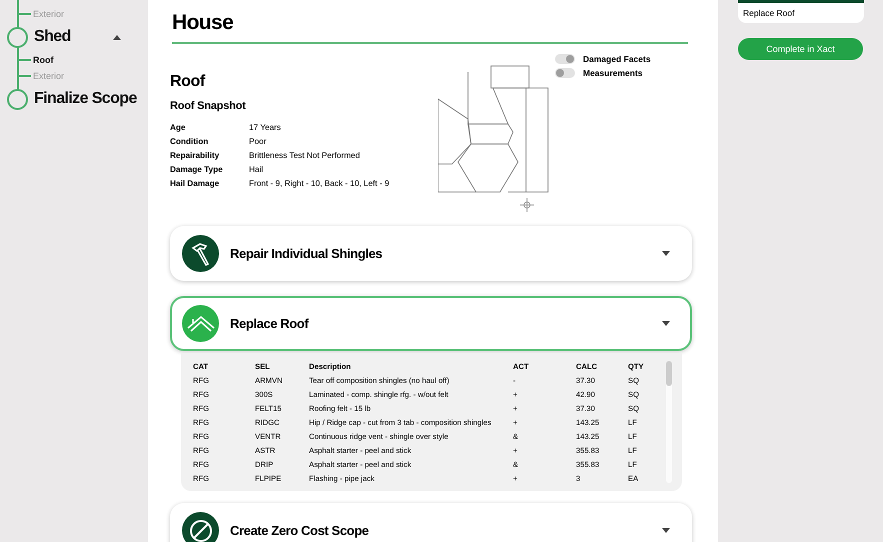 The width and height of the screenshot is (883, 542). I want to click on option-title: Replace Roof, so click(270, 323).